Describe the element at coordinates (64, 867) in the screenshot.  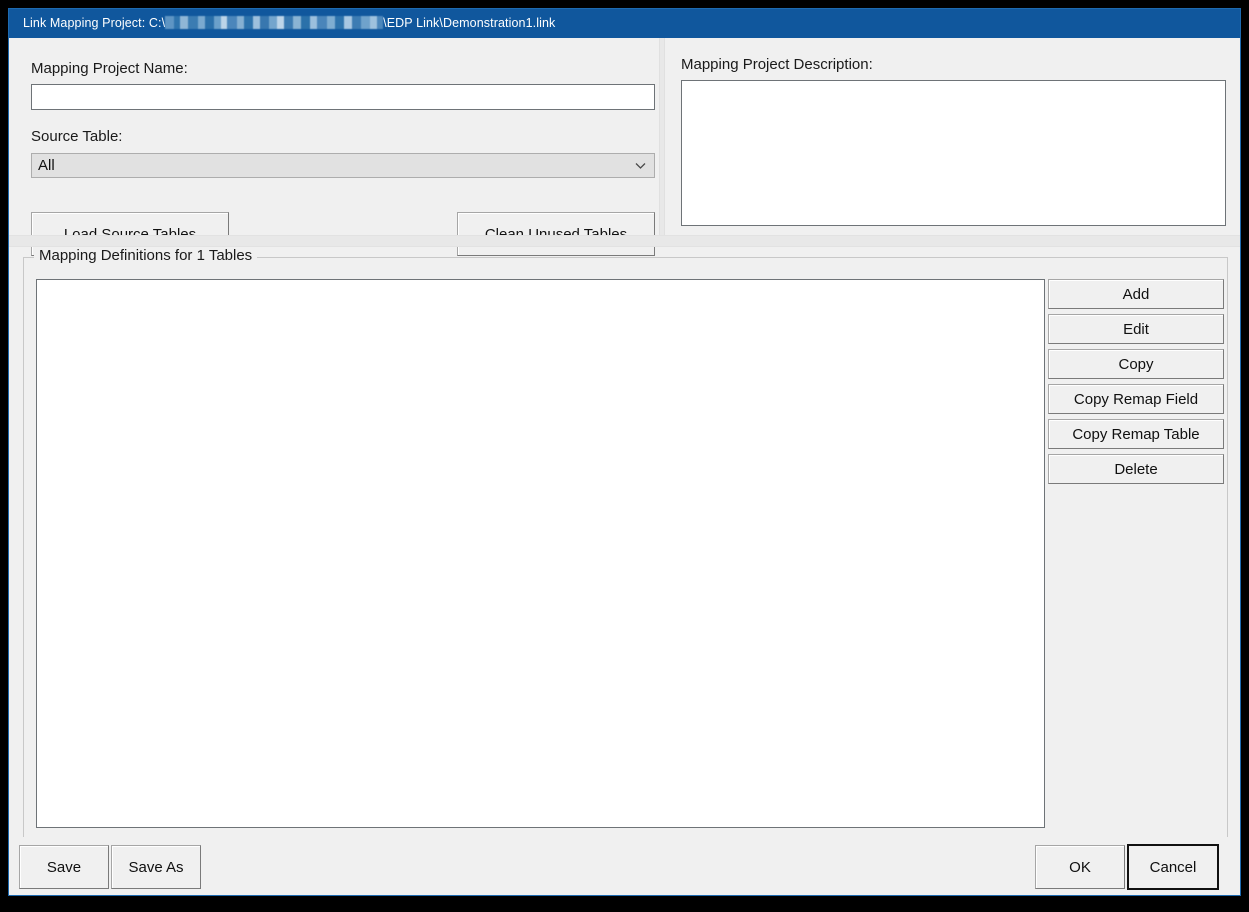
I see `save-button: Save` at that location.